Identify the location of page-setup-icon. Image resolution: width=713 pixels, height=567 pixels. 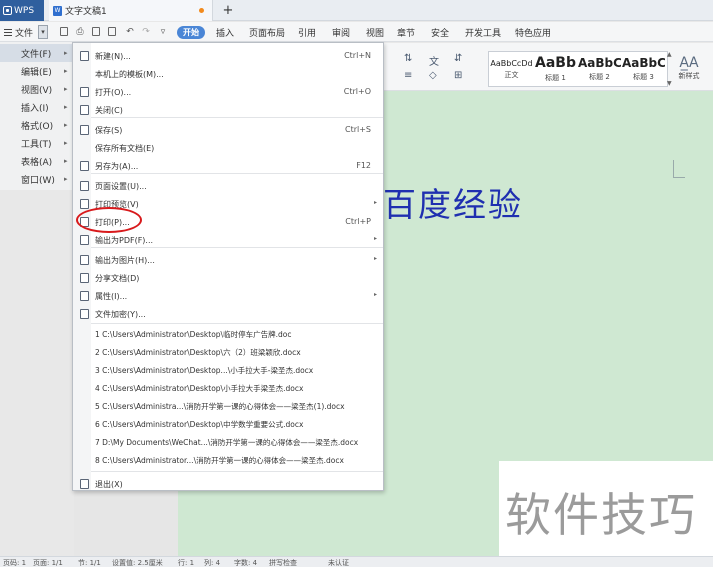
(84, 186).